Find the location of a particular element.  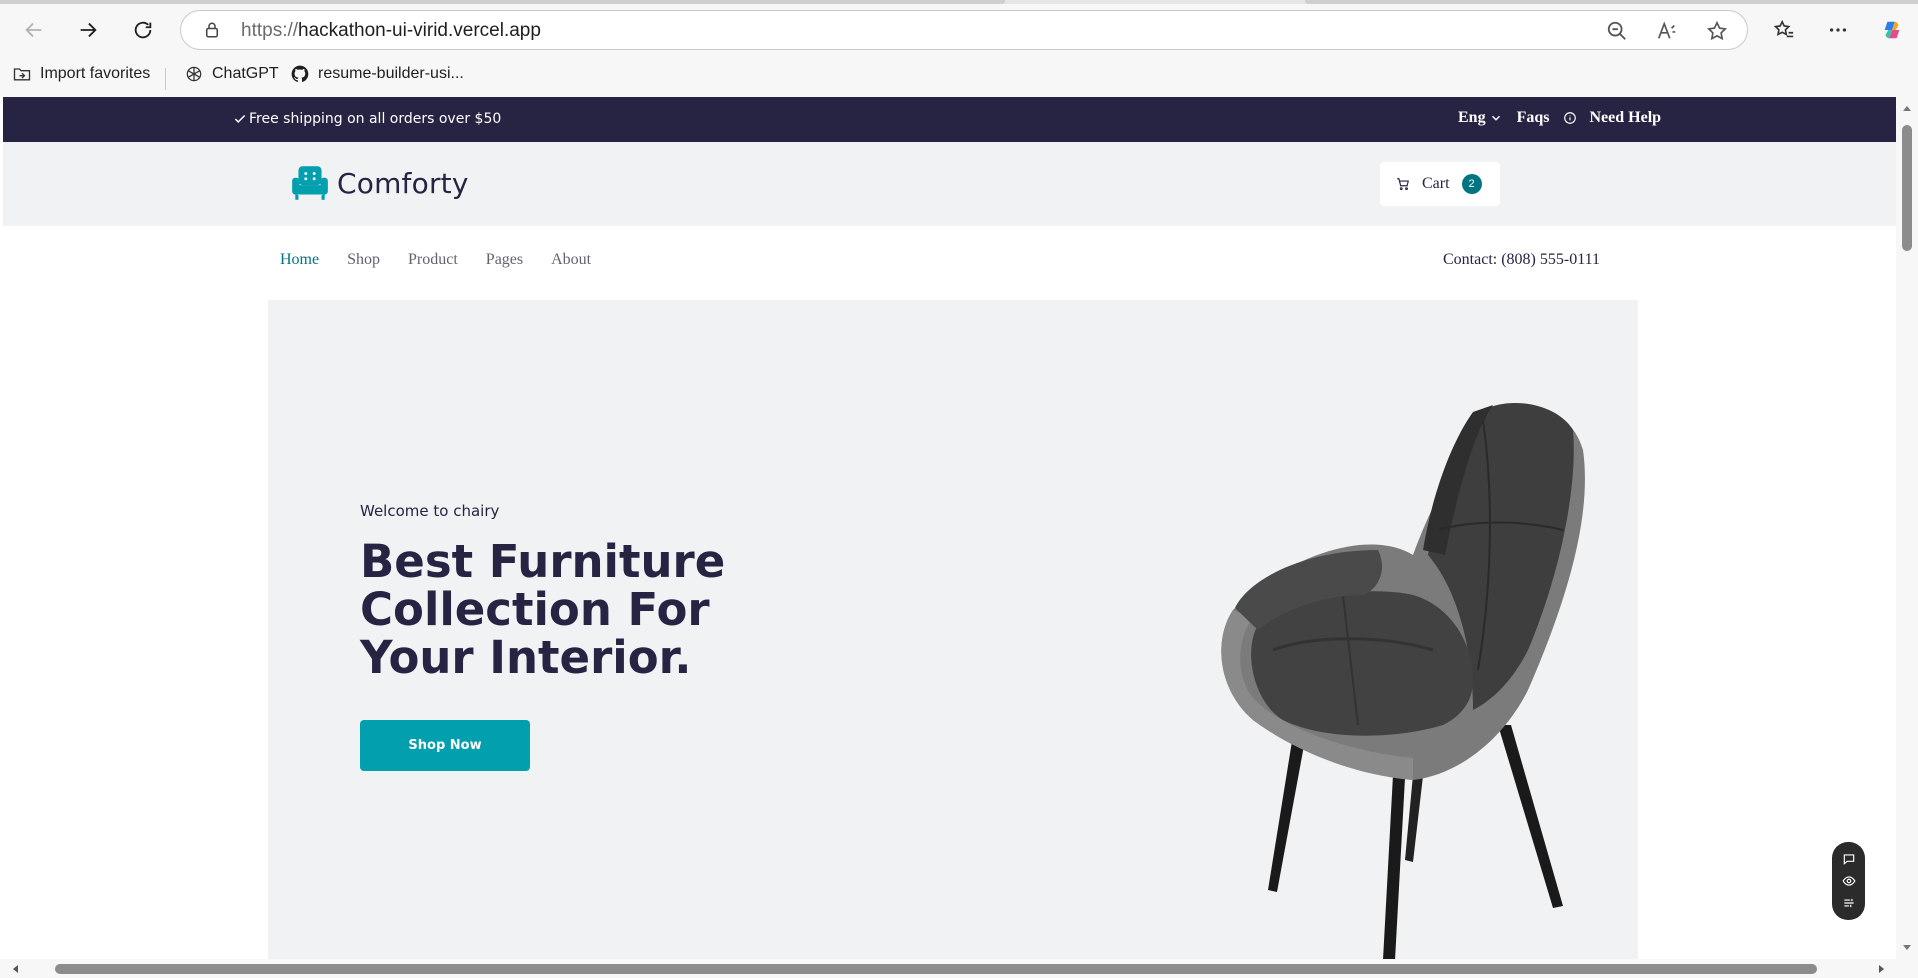

promo-links: Eng Faqs Need Help is located at coordinates (1559, 118).